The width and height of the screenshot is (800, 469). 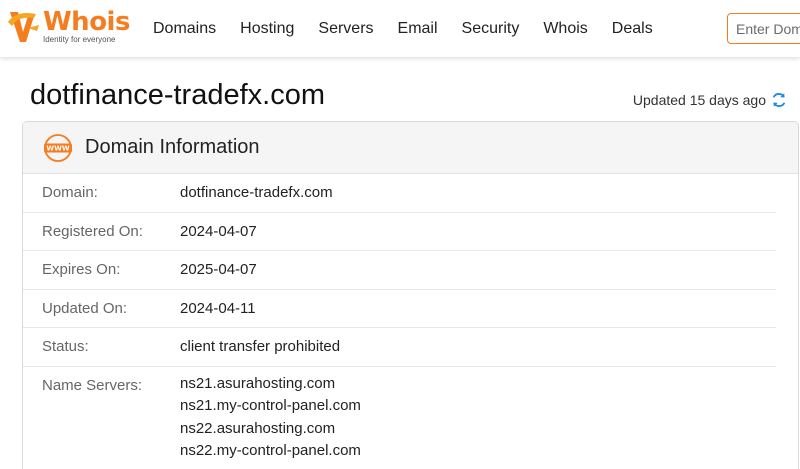 What do you see at coordinates (218, 270) in the screenshot?
I see `row-value: 2025-04-07` at bounding box center [218, 270].